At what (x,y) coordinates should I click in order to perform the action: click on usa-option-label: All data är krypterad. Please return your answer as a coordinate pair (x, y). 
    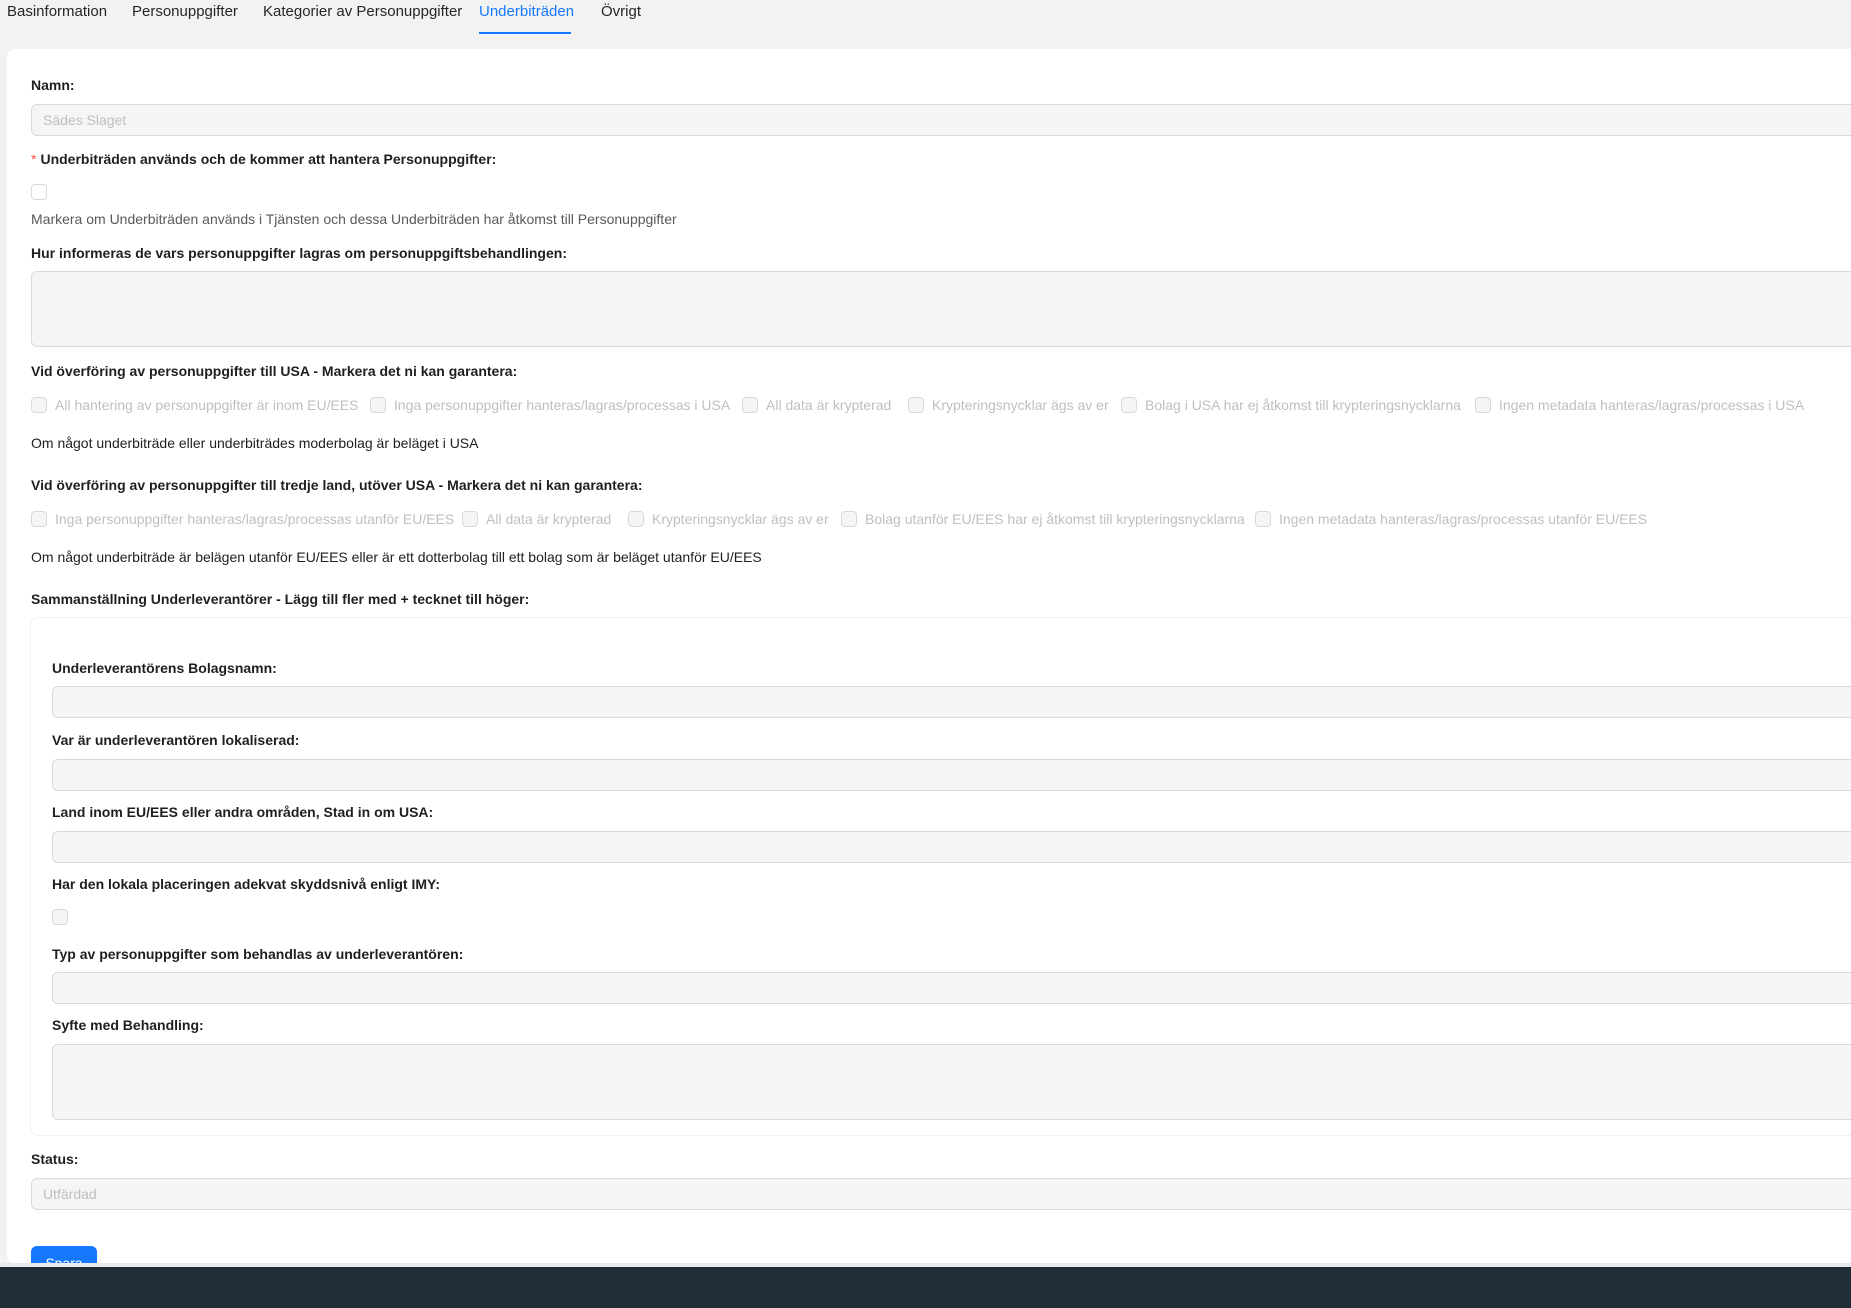
    Looking at the image, I should click on (829, 405).